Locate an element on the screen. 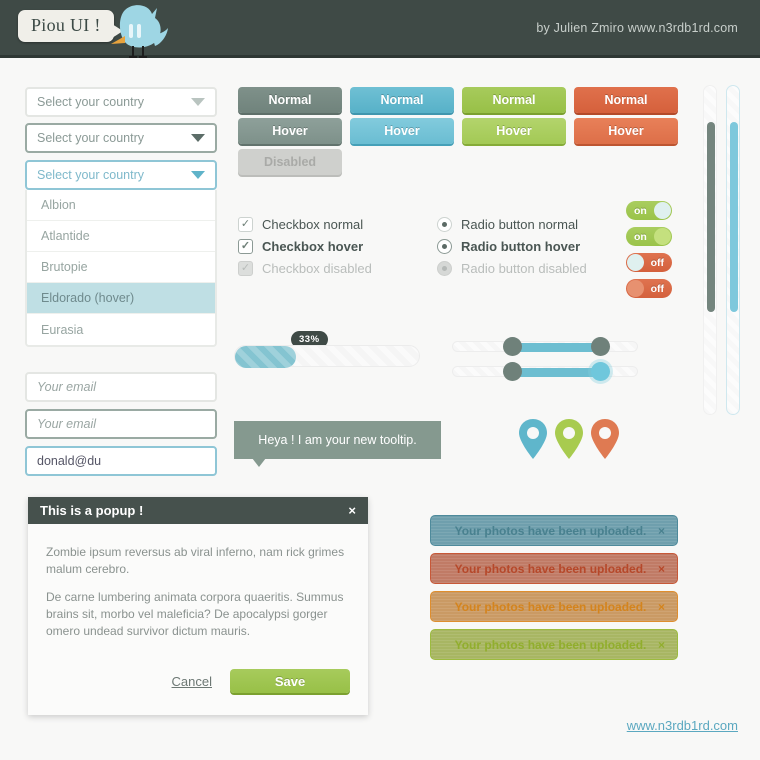 The image size is (760, 760). map-pin-green-icon is located at coordinates (569, 439).